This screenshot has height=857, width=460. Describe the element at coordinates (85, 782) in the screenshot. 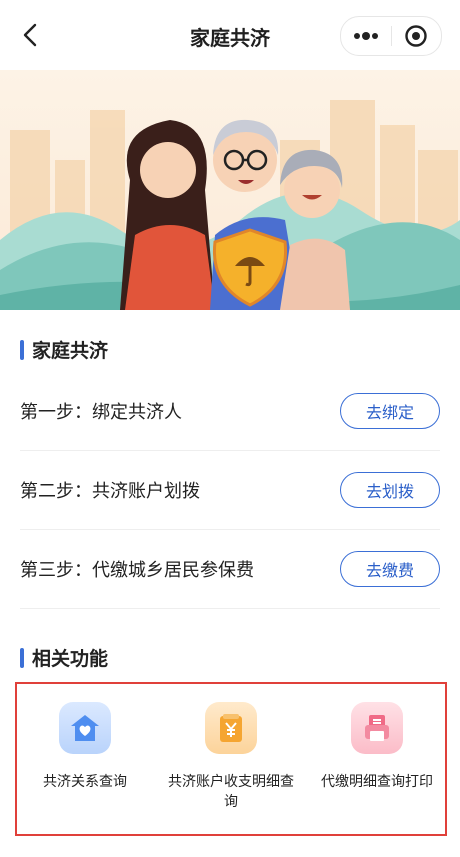

I see `function-label: 共济关系查询` at that location.